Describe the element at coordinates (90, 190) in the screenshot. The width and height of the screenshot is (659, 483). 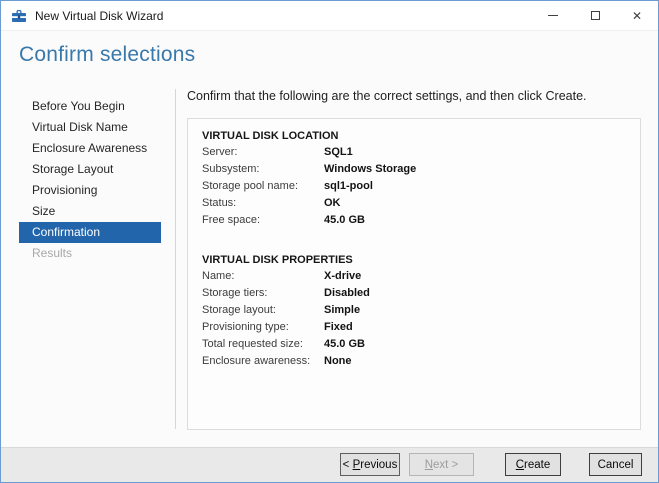
I see `sidebar-item-provisioning: Provisioning` at that location.